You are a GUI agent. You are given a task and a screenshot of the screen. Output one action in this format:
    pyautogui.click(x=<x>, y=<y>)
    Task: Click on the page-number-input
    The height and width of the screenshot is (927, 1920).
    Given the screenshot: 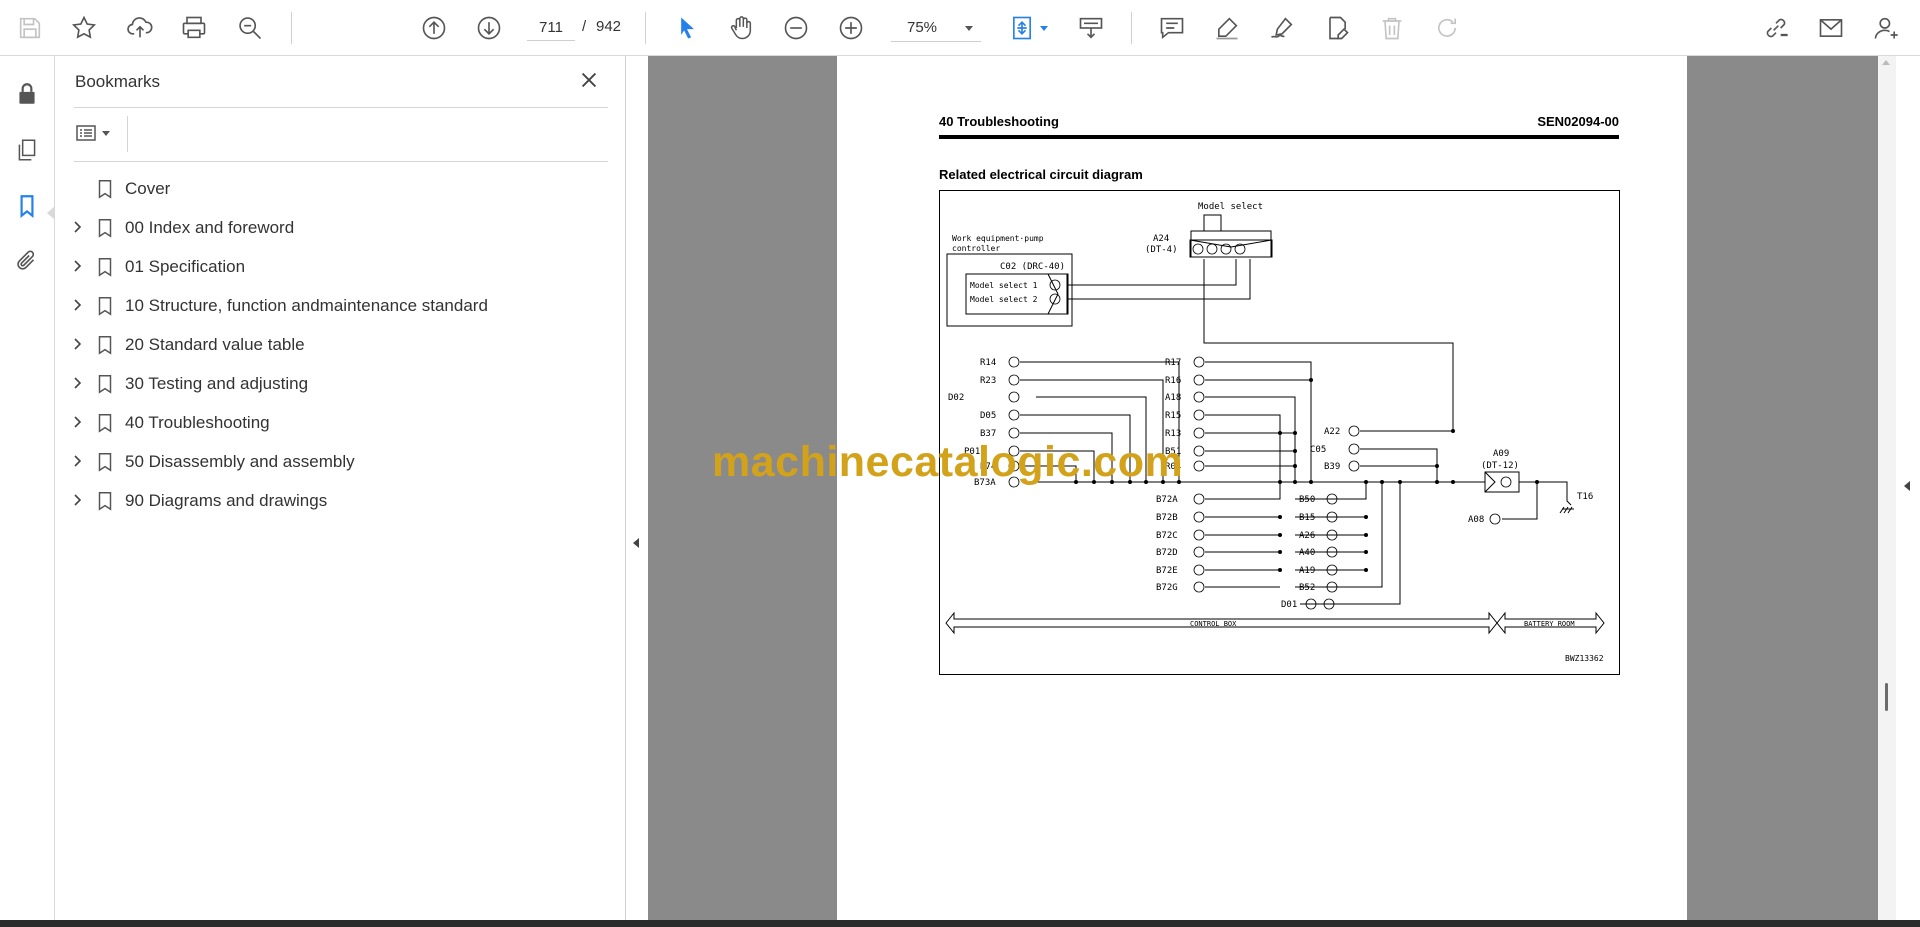 What is the action you would take?
    pyautogui.click(x=551, y=28)
    